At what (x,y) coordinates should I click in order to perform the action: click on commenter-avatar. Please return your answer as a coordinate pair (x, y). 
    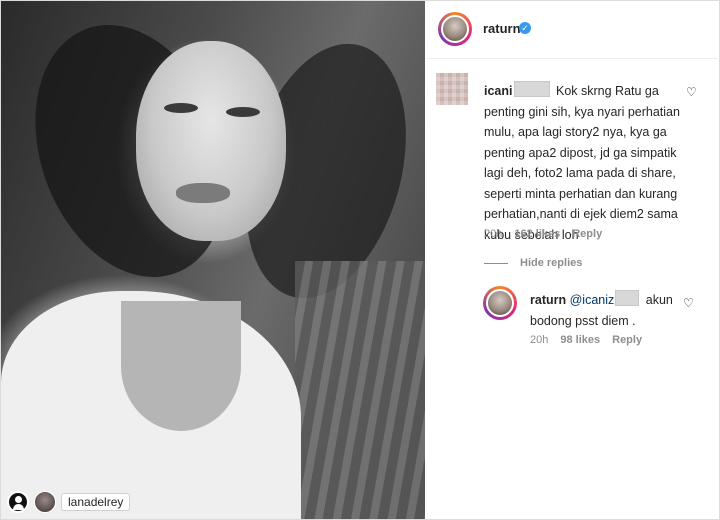
    Looking at the image, I should click on (452, 89).